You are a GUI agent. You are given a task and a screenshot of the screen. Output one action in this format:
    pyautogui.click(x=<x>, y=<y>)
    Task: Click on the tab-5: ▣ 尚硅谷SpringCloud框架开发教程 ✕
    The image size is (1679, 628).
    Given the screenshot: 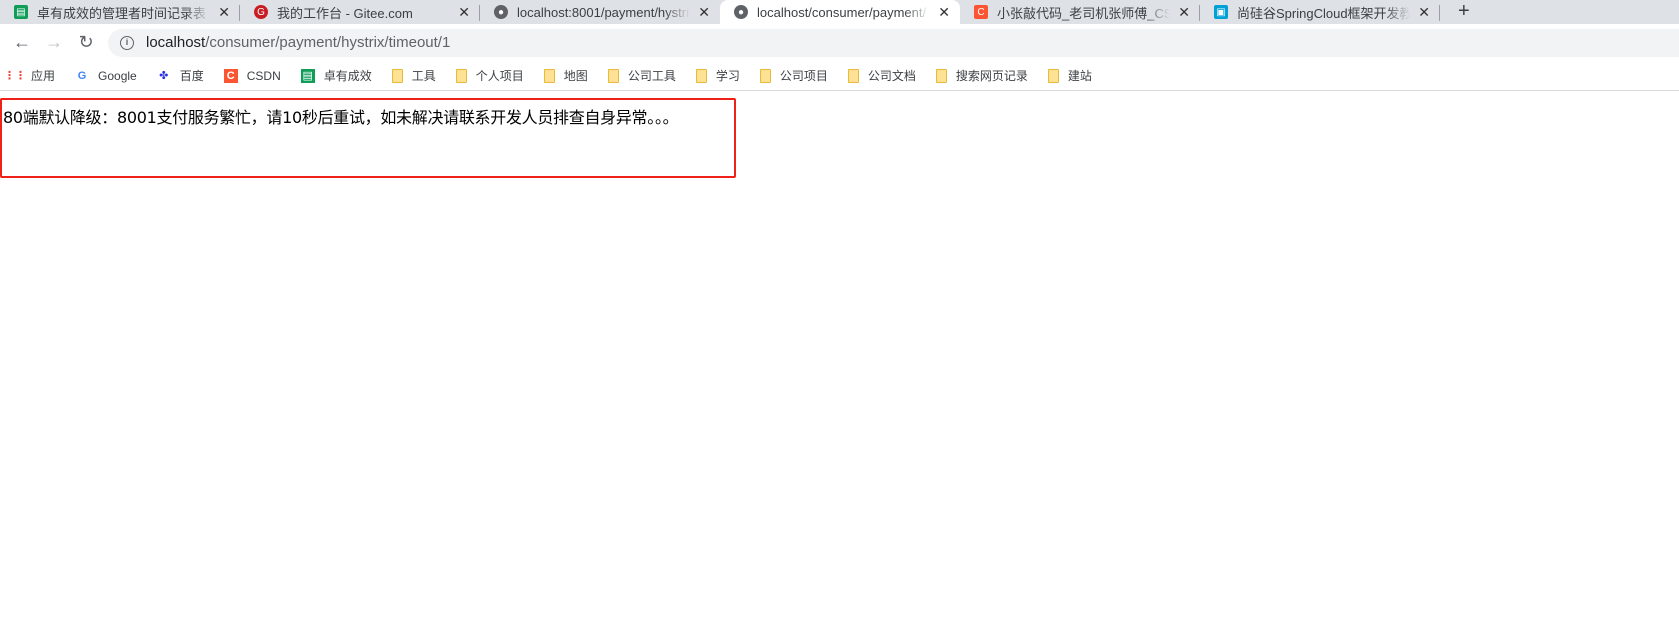 What is the action you would take?
    pyautogui.click(x=1320, y=12)
    